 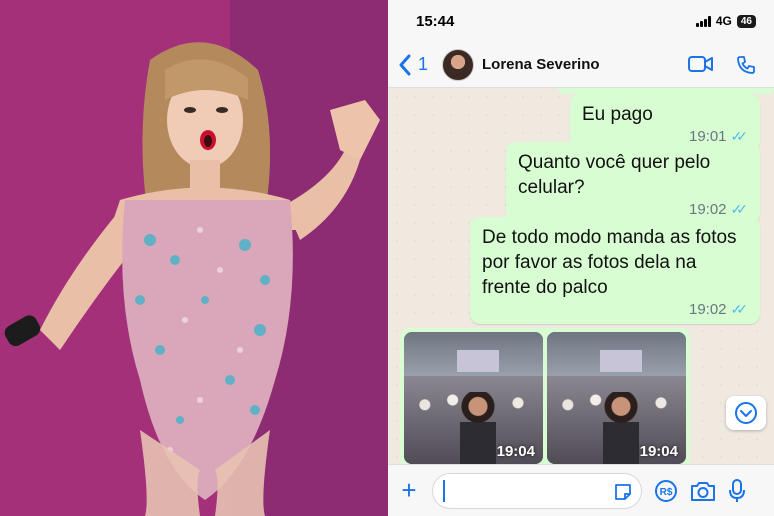 I want to click on signal-icon, so click(x=703, y=21).